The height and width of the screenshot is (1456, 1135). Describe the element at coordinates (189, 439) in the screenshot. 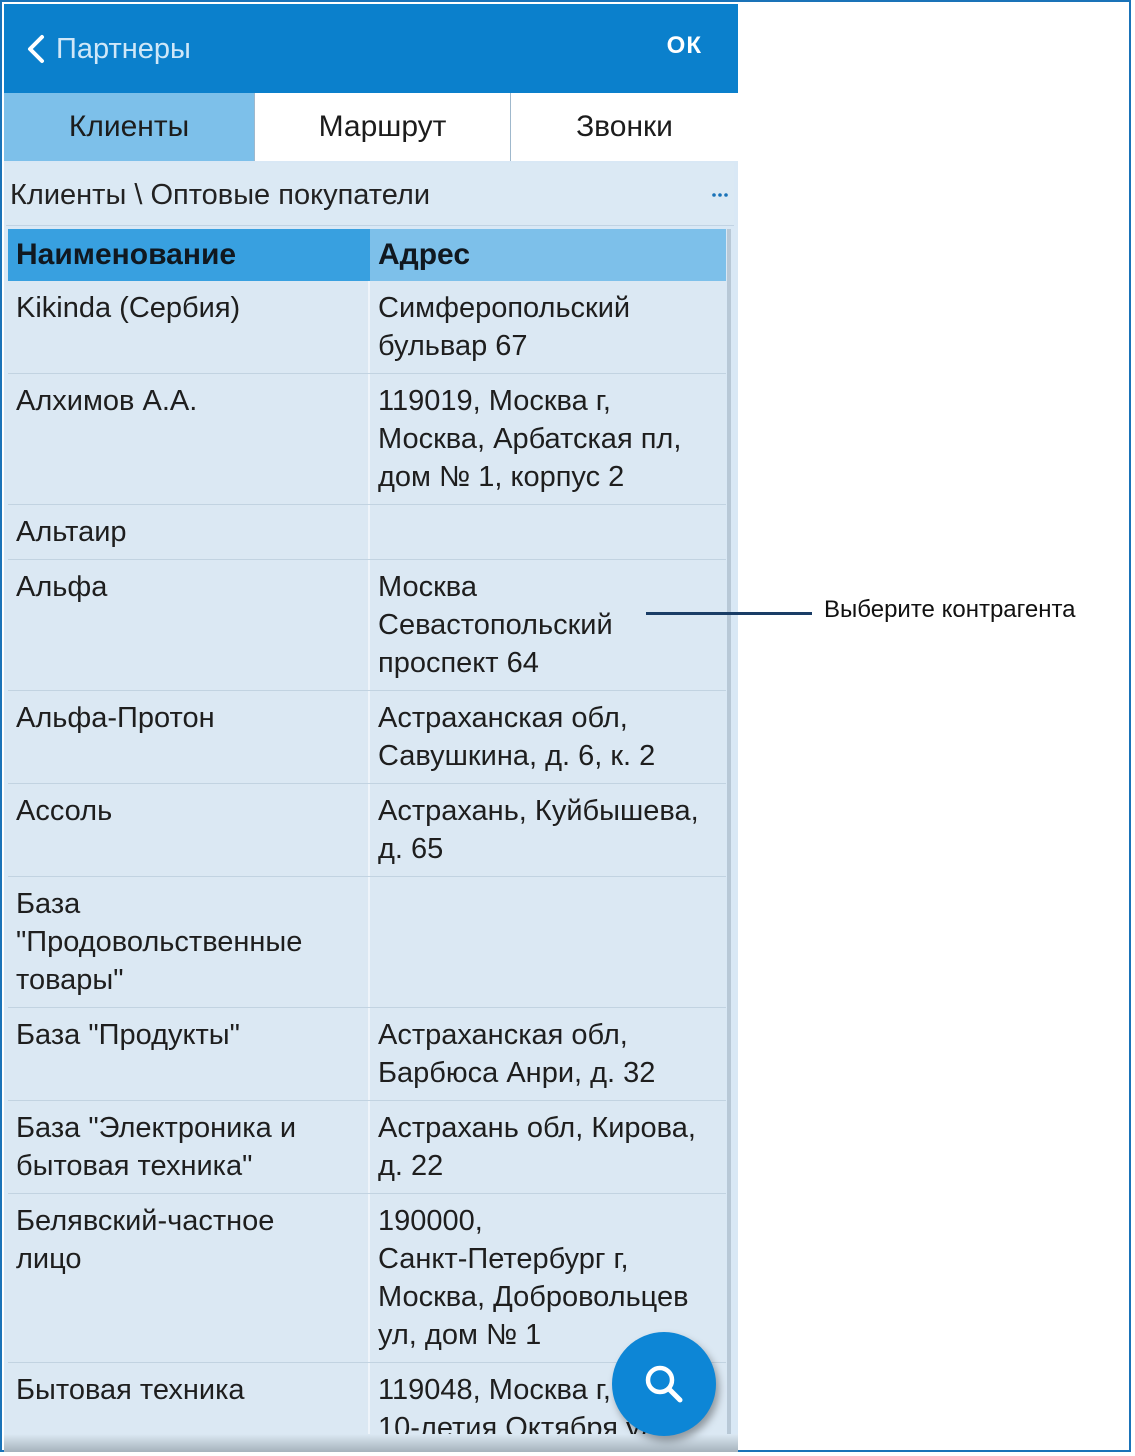

I see `client-name: Алхимов А.А.` at that location.